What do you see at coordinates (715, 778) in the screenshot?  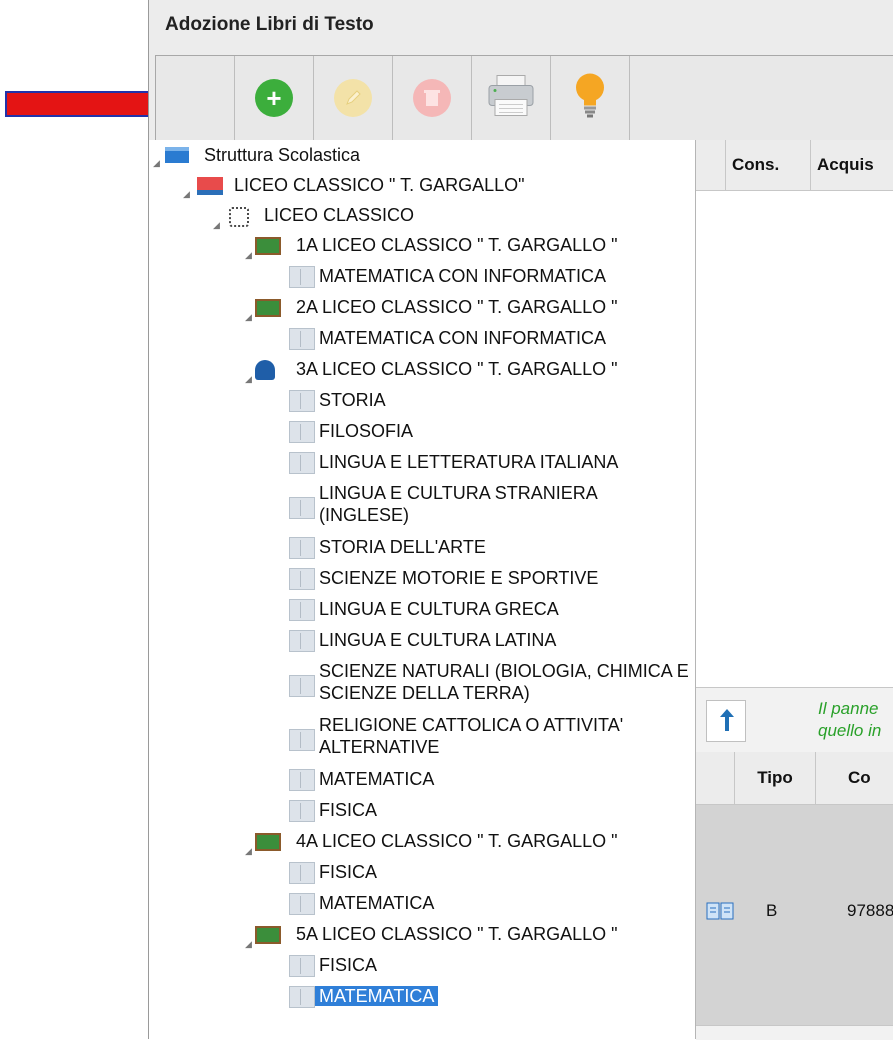 I see `column-blank` at bounding box center [715, 778].